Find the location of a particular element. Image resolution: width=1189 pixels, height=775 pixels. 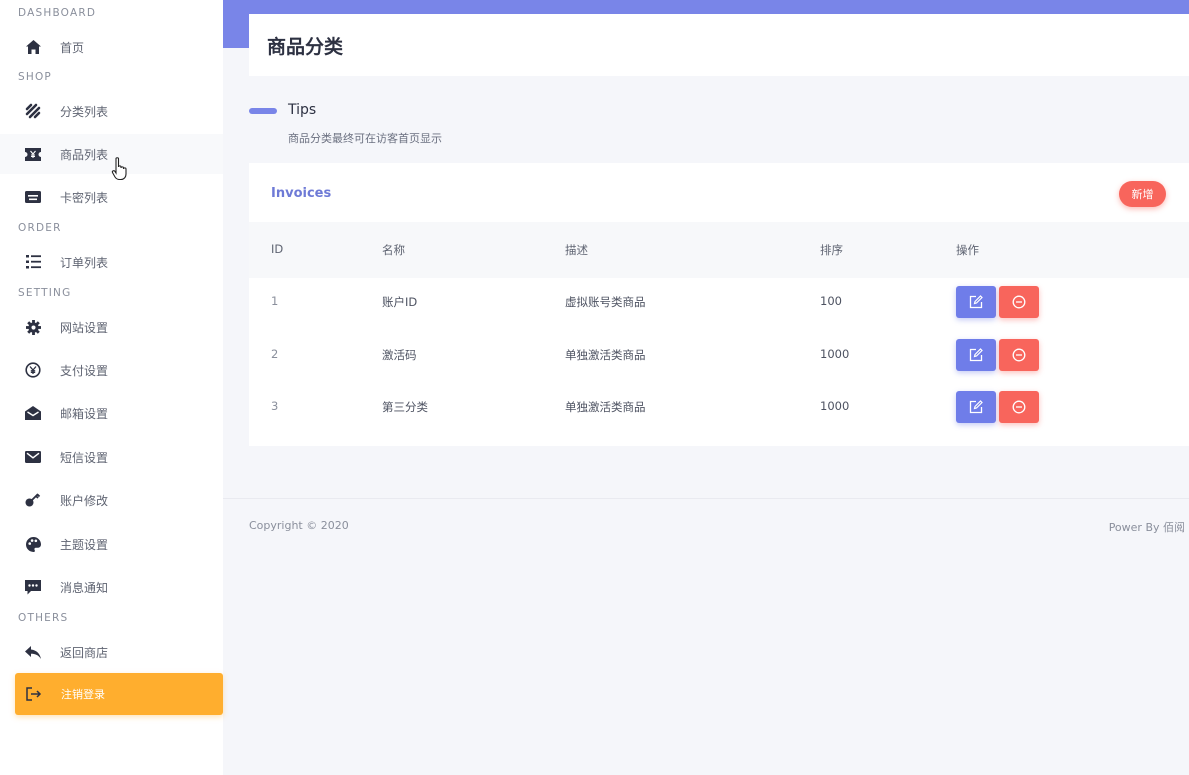

sidebar-item-theme-settings: 主题设置 is located at coordinates (111, 544).